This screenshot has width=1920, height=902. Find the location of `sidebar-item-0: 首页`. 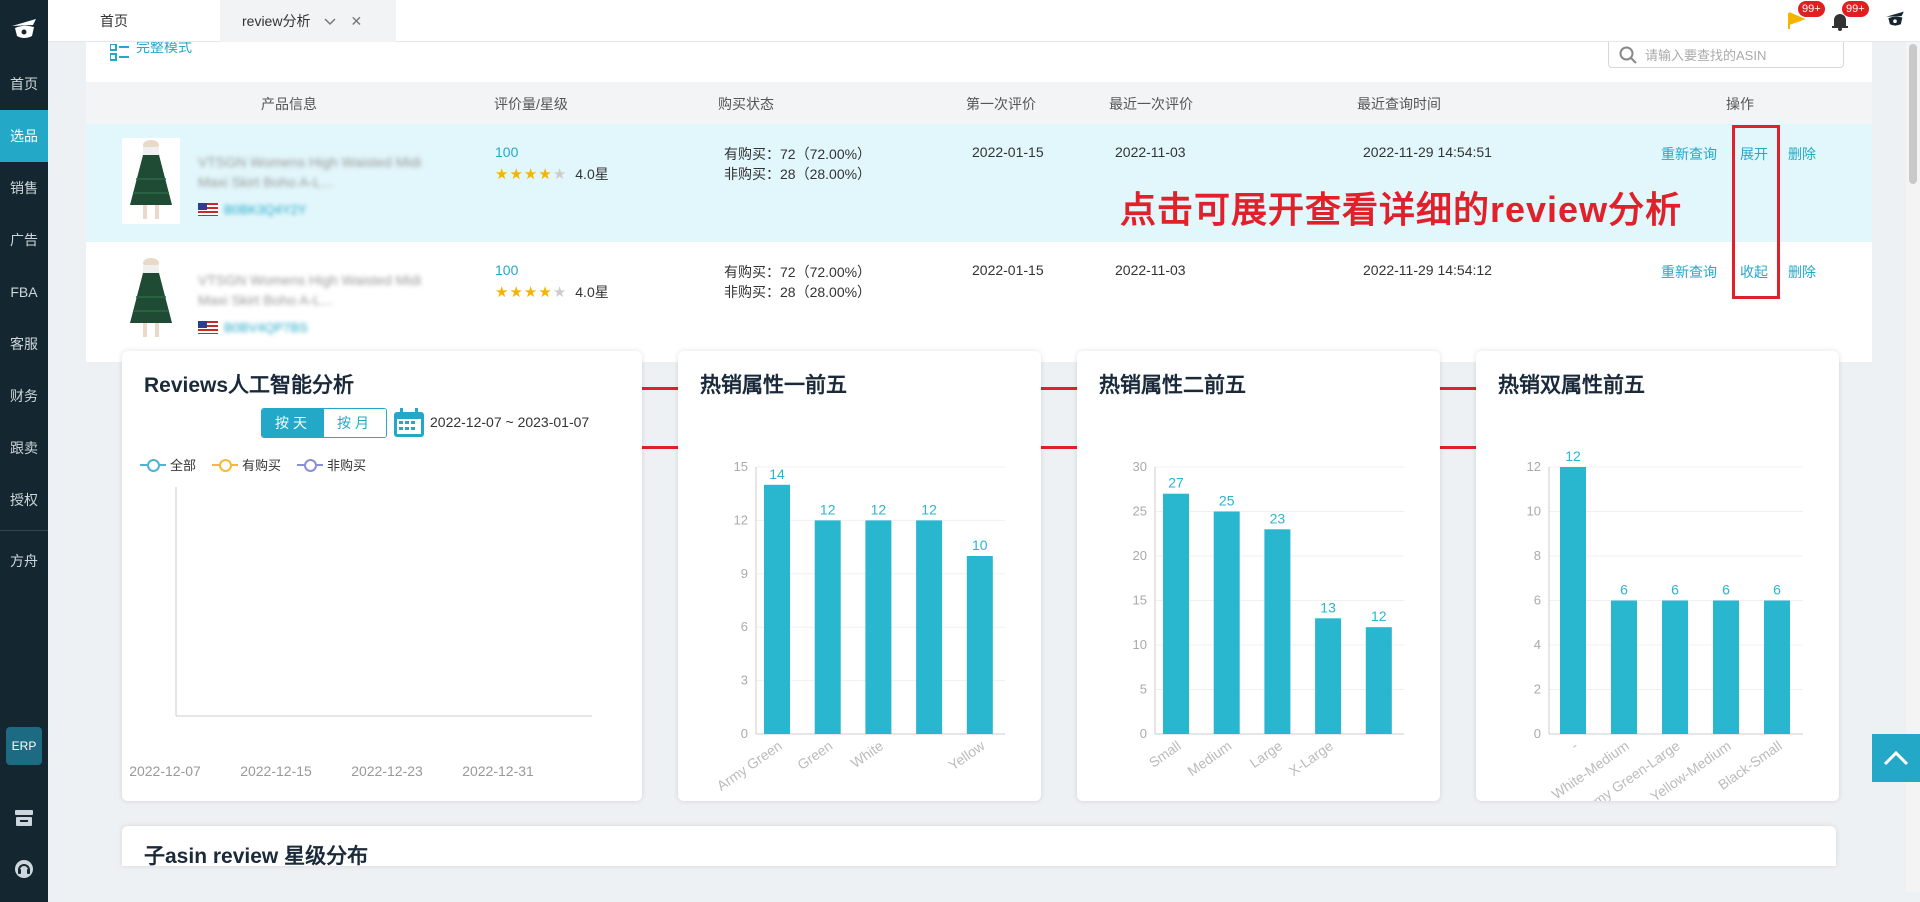

sidebar-item-0: 首页 is located at coordinates (24, 84).